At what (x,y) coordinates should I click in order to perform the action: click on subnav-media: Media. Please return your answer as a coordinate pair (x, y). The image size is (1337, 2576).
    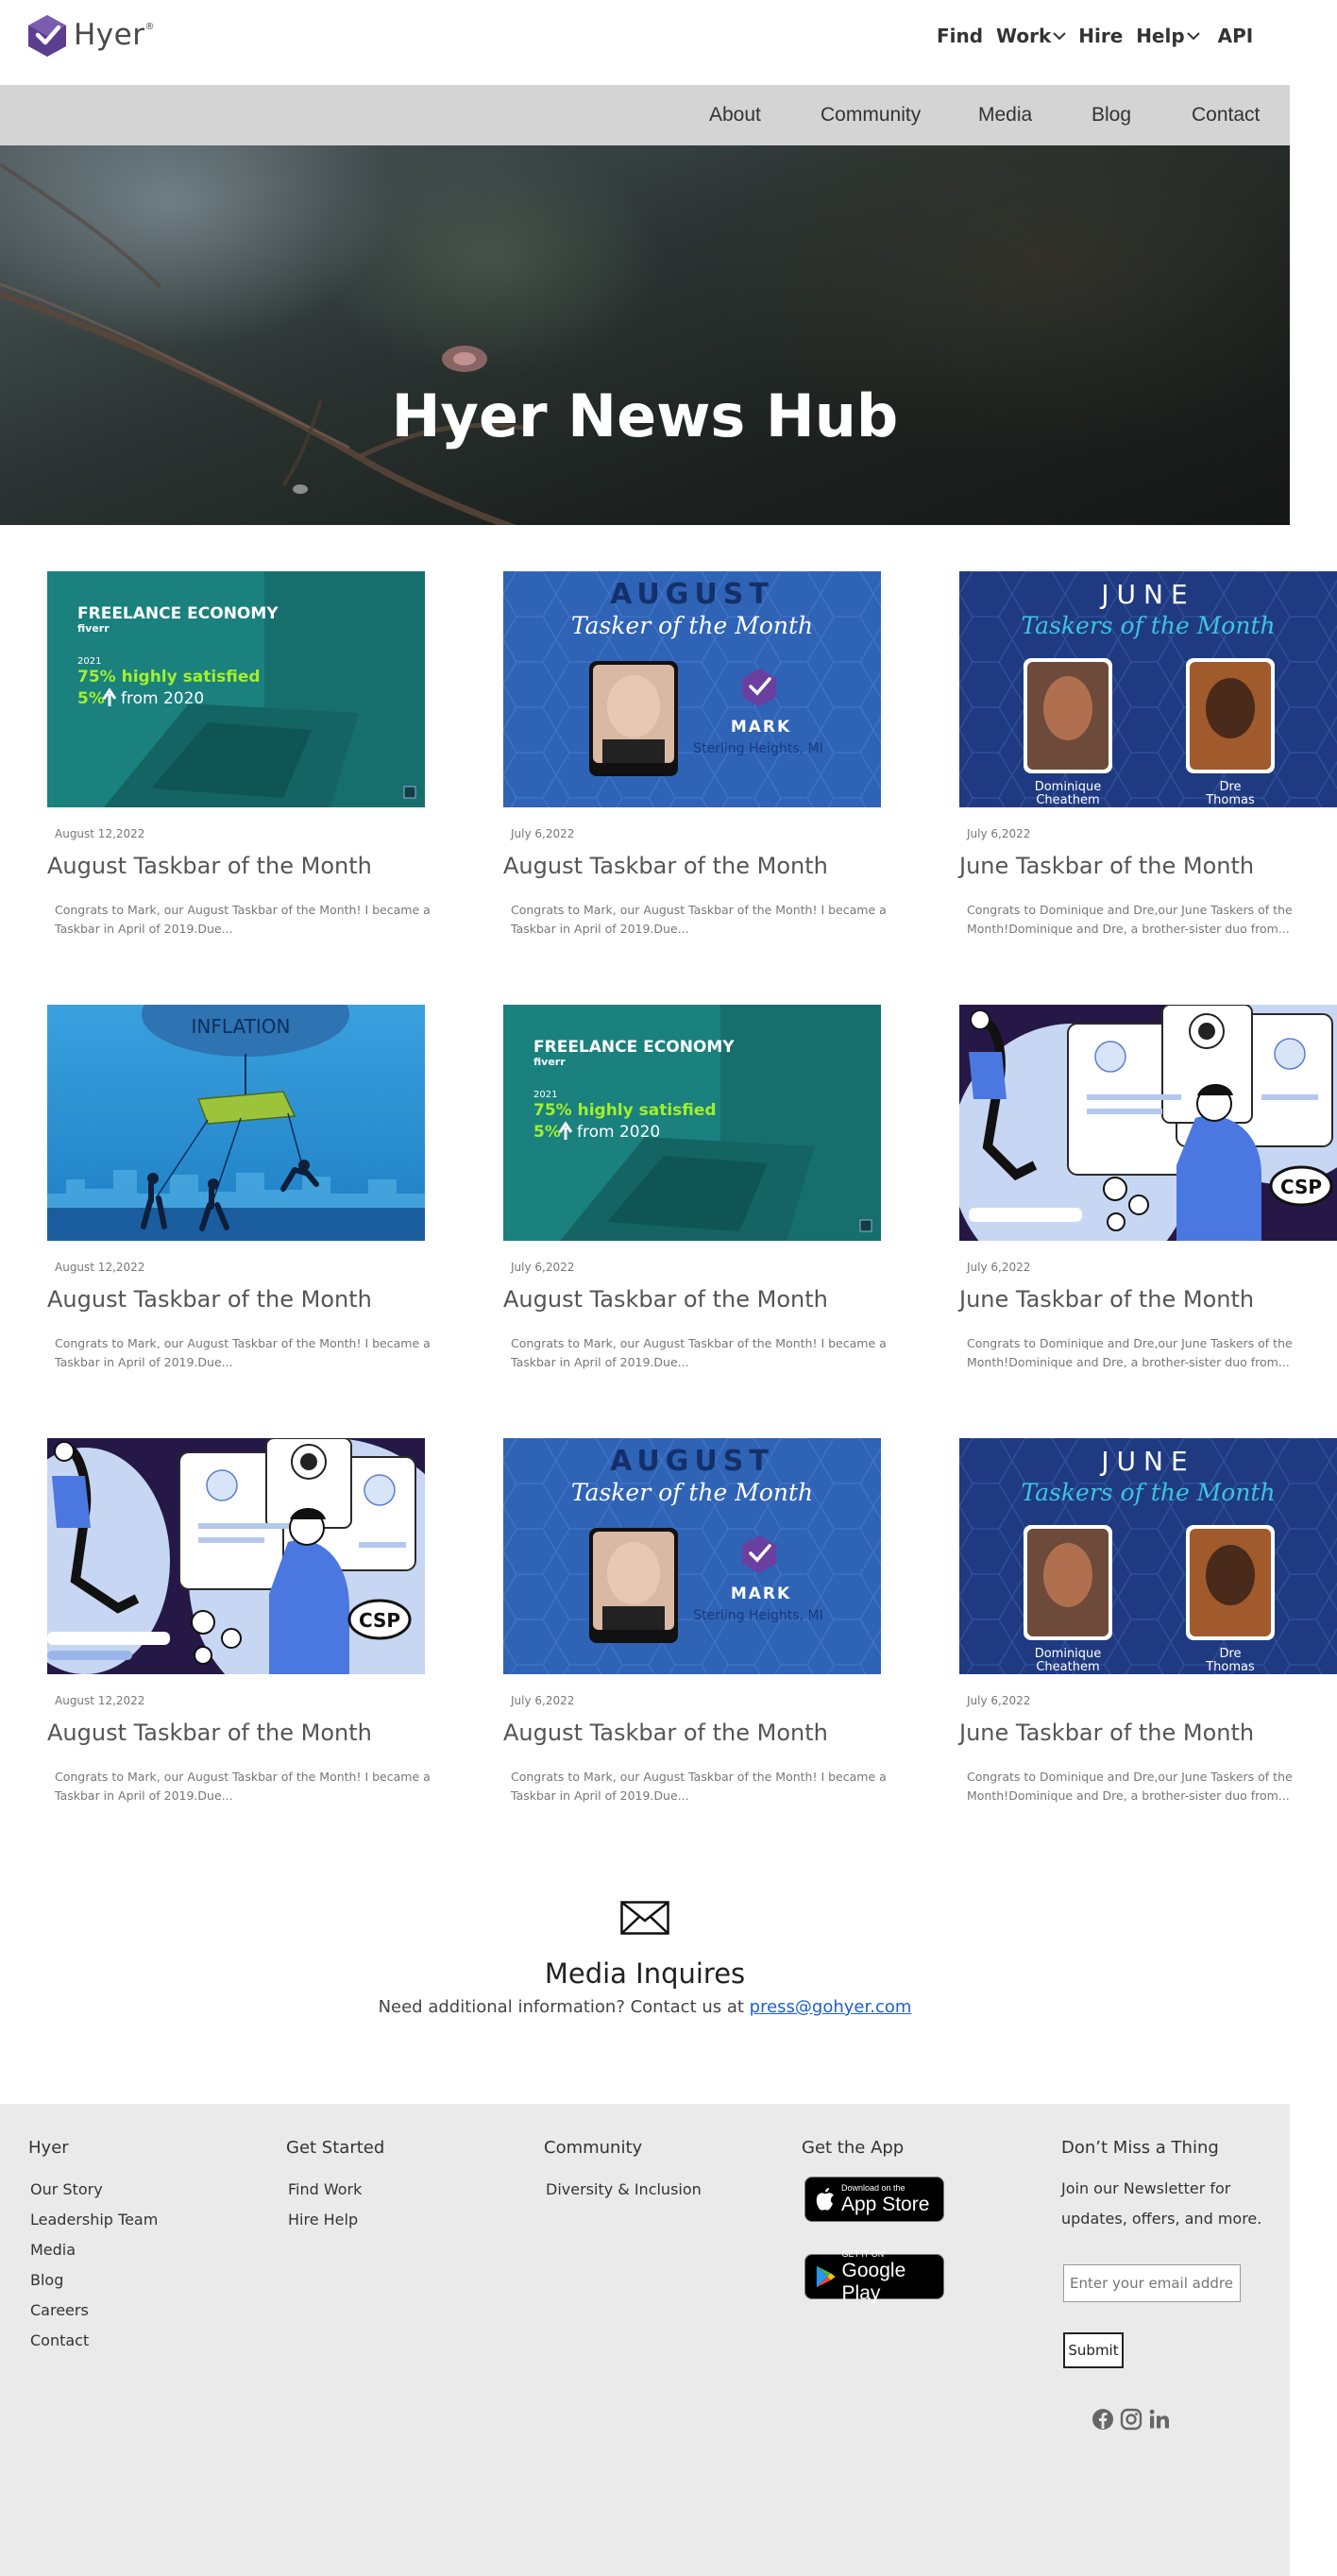
    Looking at the image, I should click on (1005, 115).